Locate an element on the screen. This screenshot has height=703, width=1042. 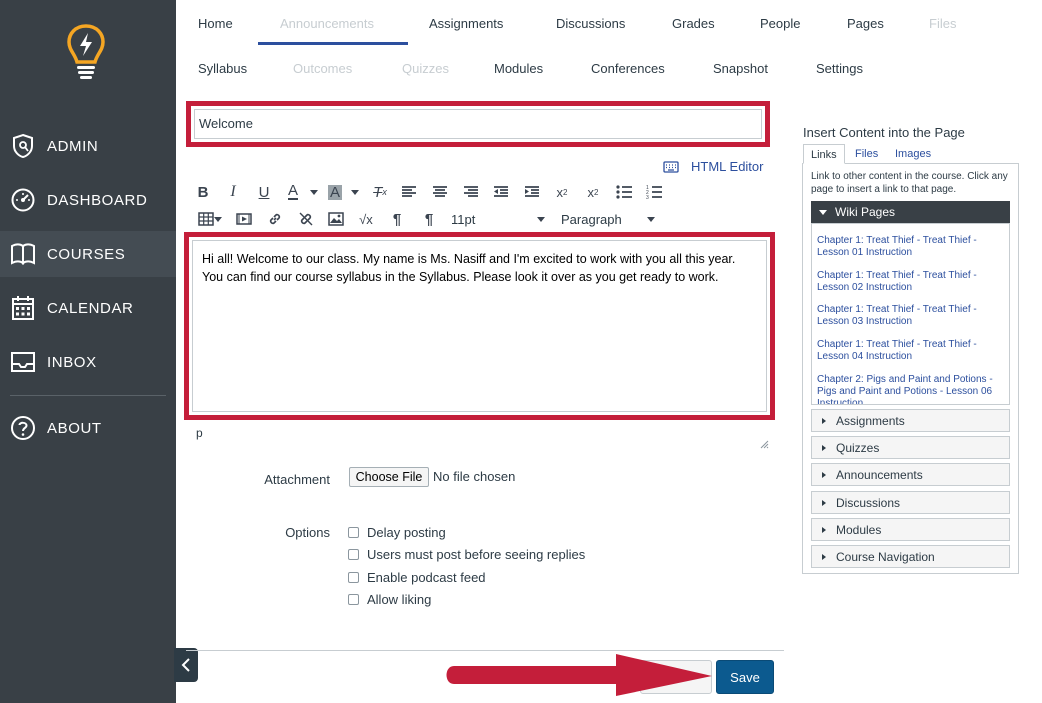
align-left-icon is located at coordinates (409, 192).